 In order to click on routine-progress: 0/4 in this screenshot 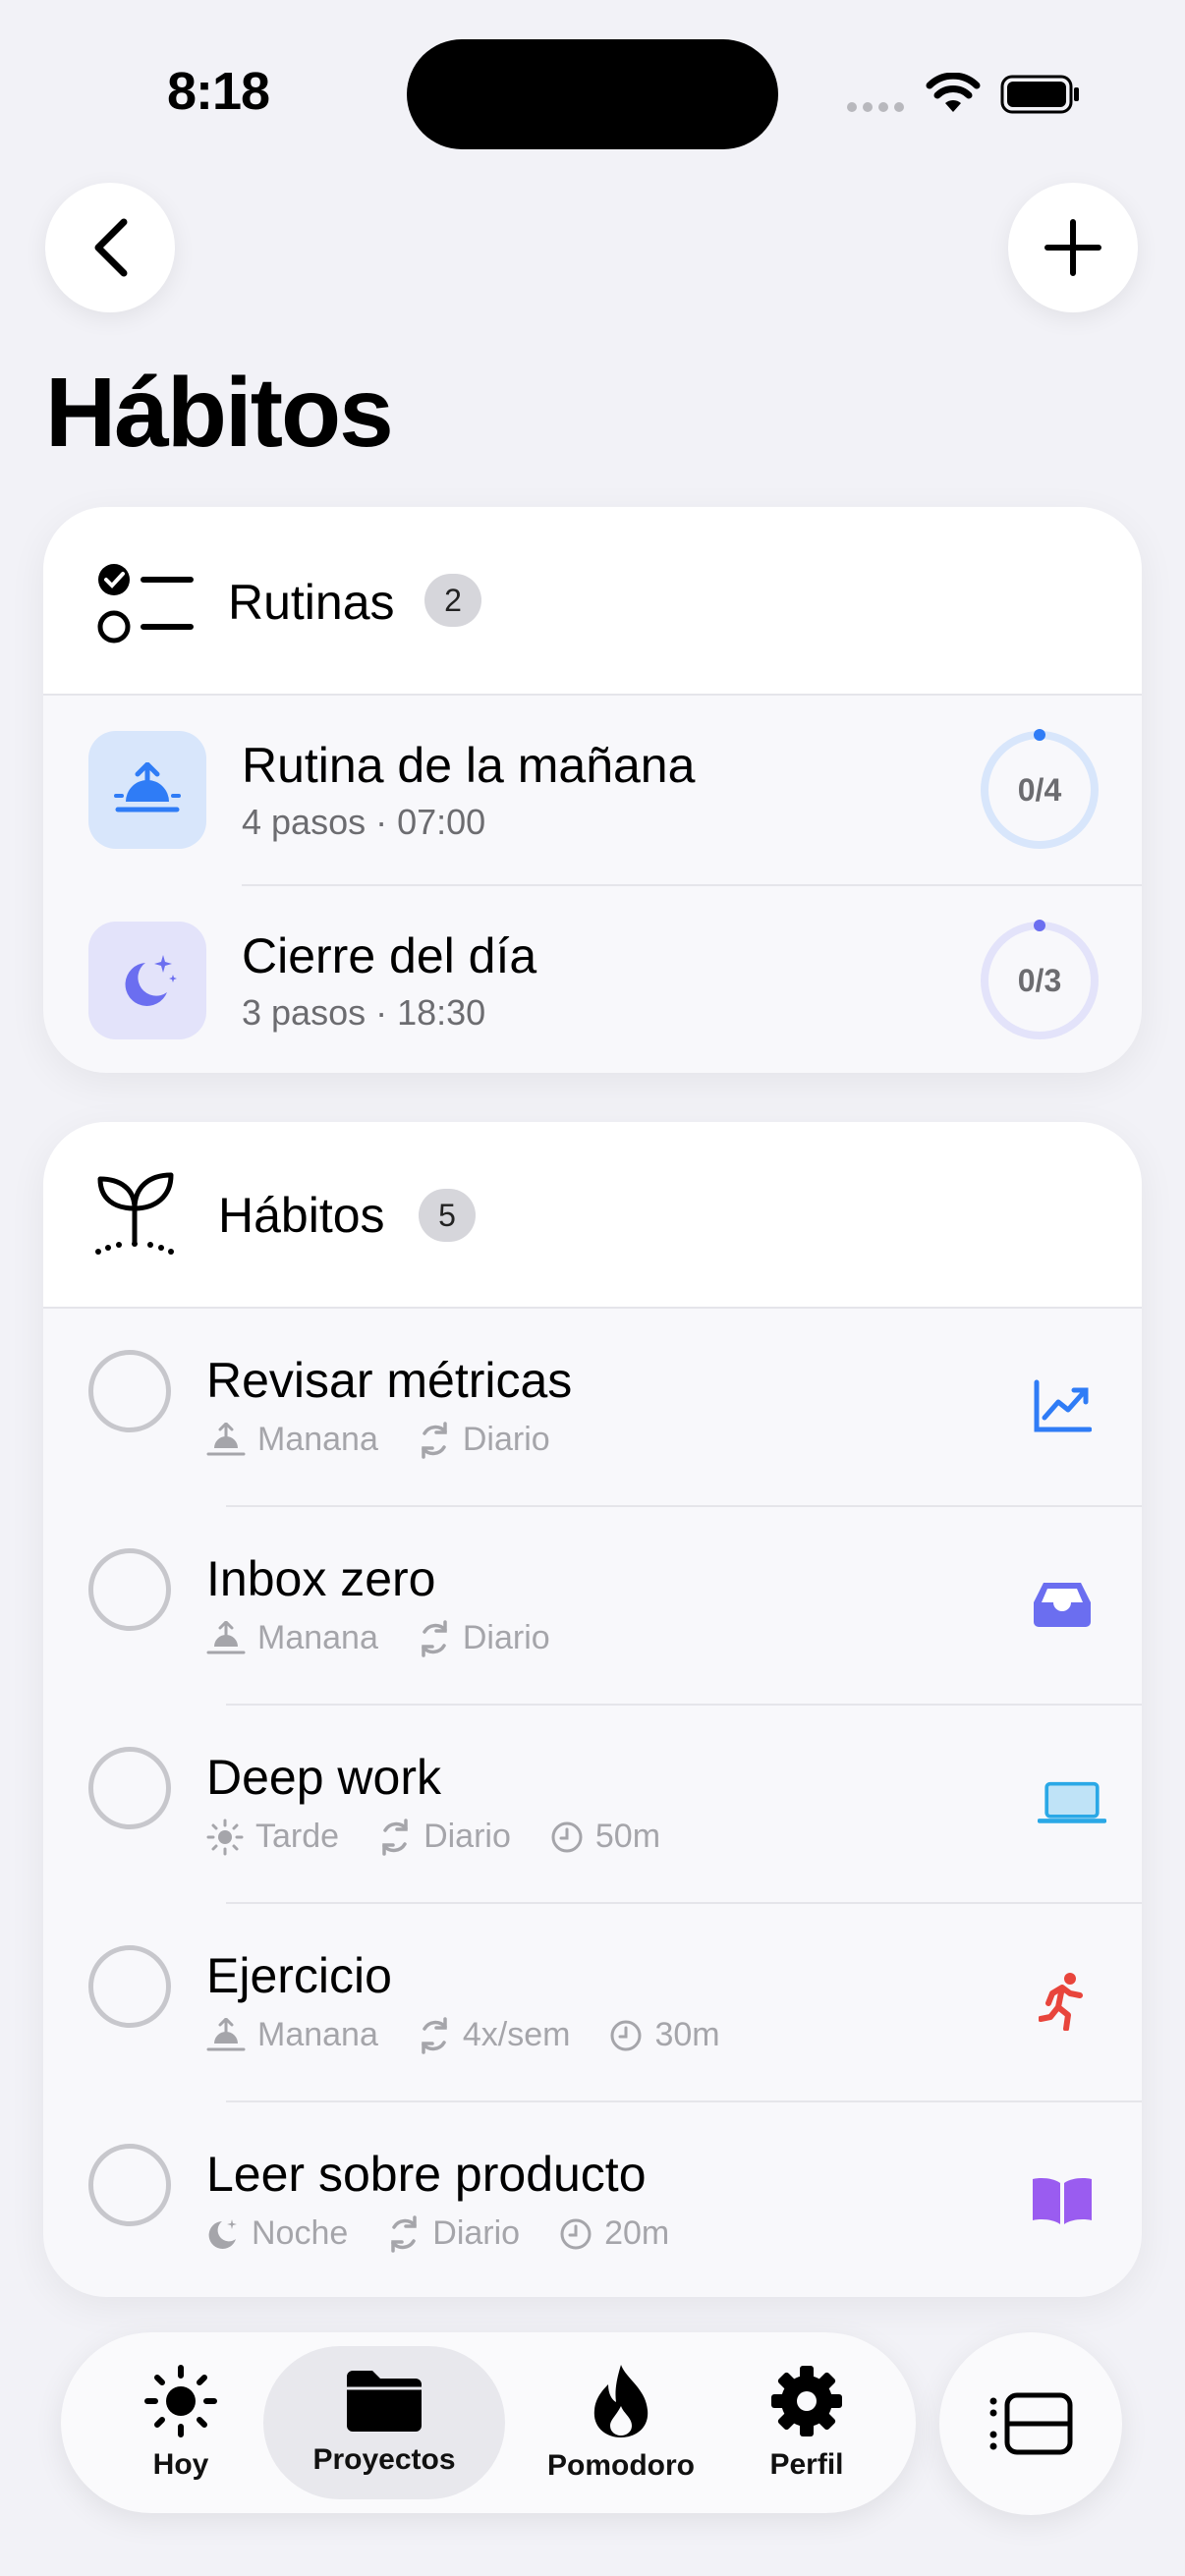, I will do `click(1040, 790)`.